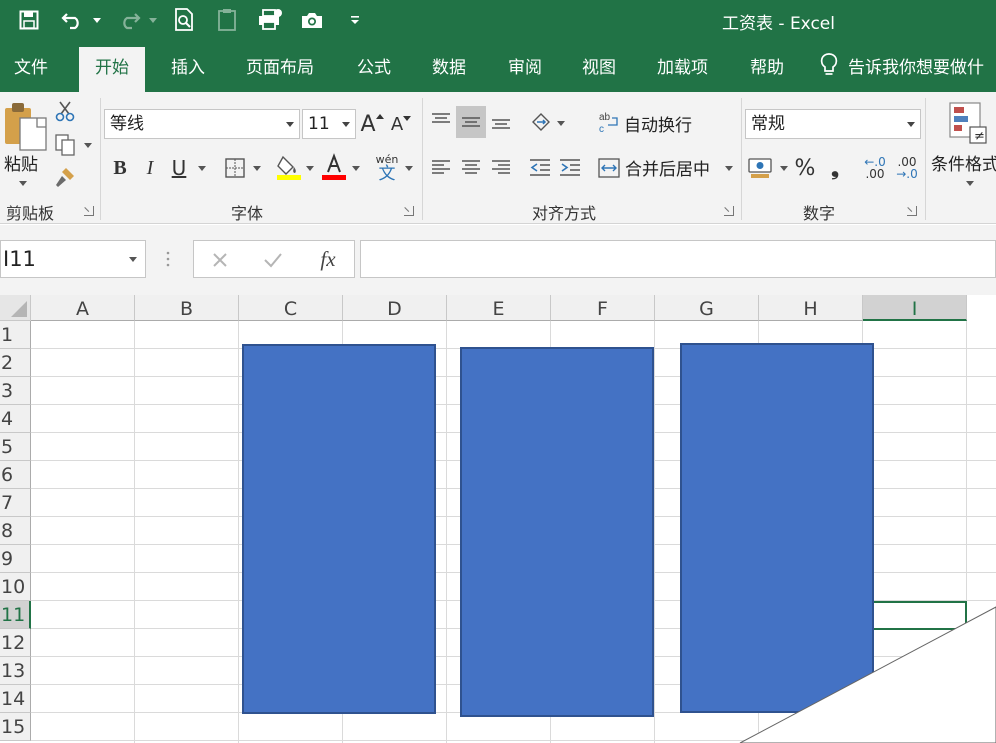 Image resolution: width=996 pixels, height=743 pixels. I want to click on tab-file: 文件, so click(31, 68).